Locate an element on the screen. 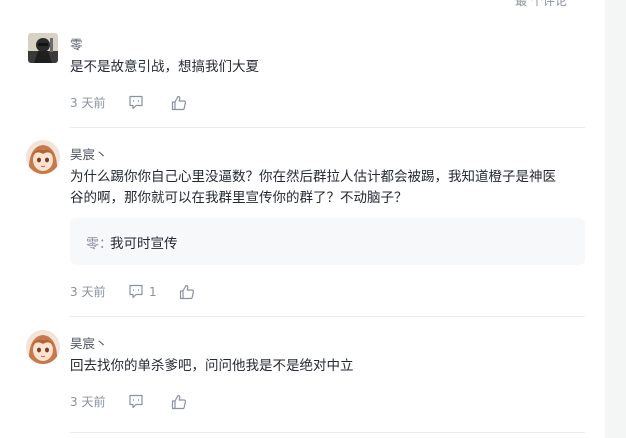 This screenshot has width=626, height=438. reply-button: 1 is located at coordinates (142, 291).